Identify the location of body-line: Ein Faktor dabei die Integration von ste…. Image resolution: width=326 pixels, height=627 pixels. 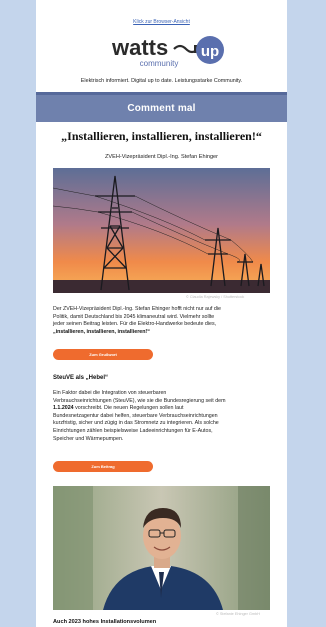
(110, 393).